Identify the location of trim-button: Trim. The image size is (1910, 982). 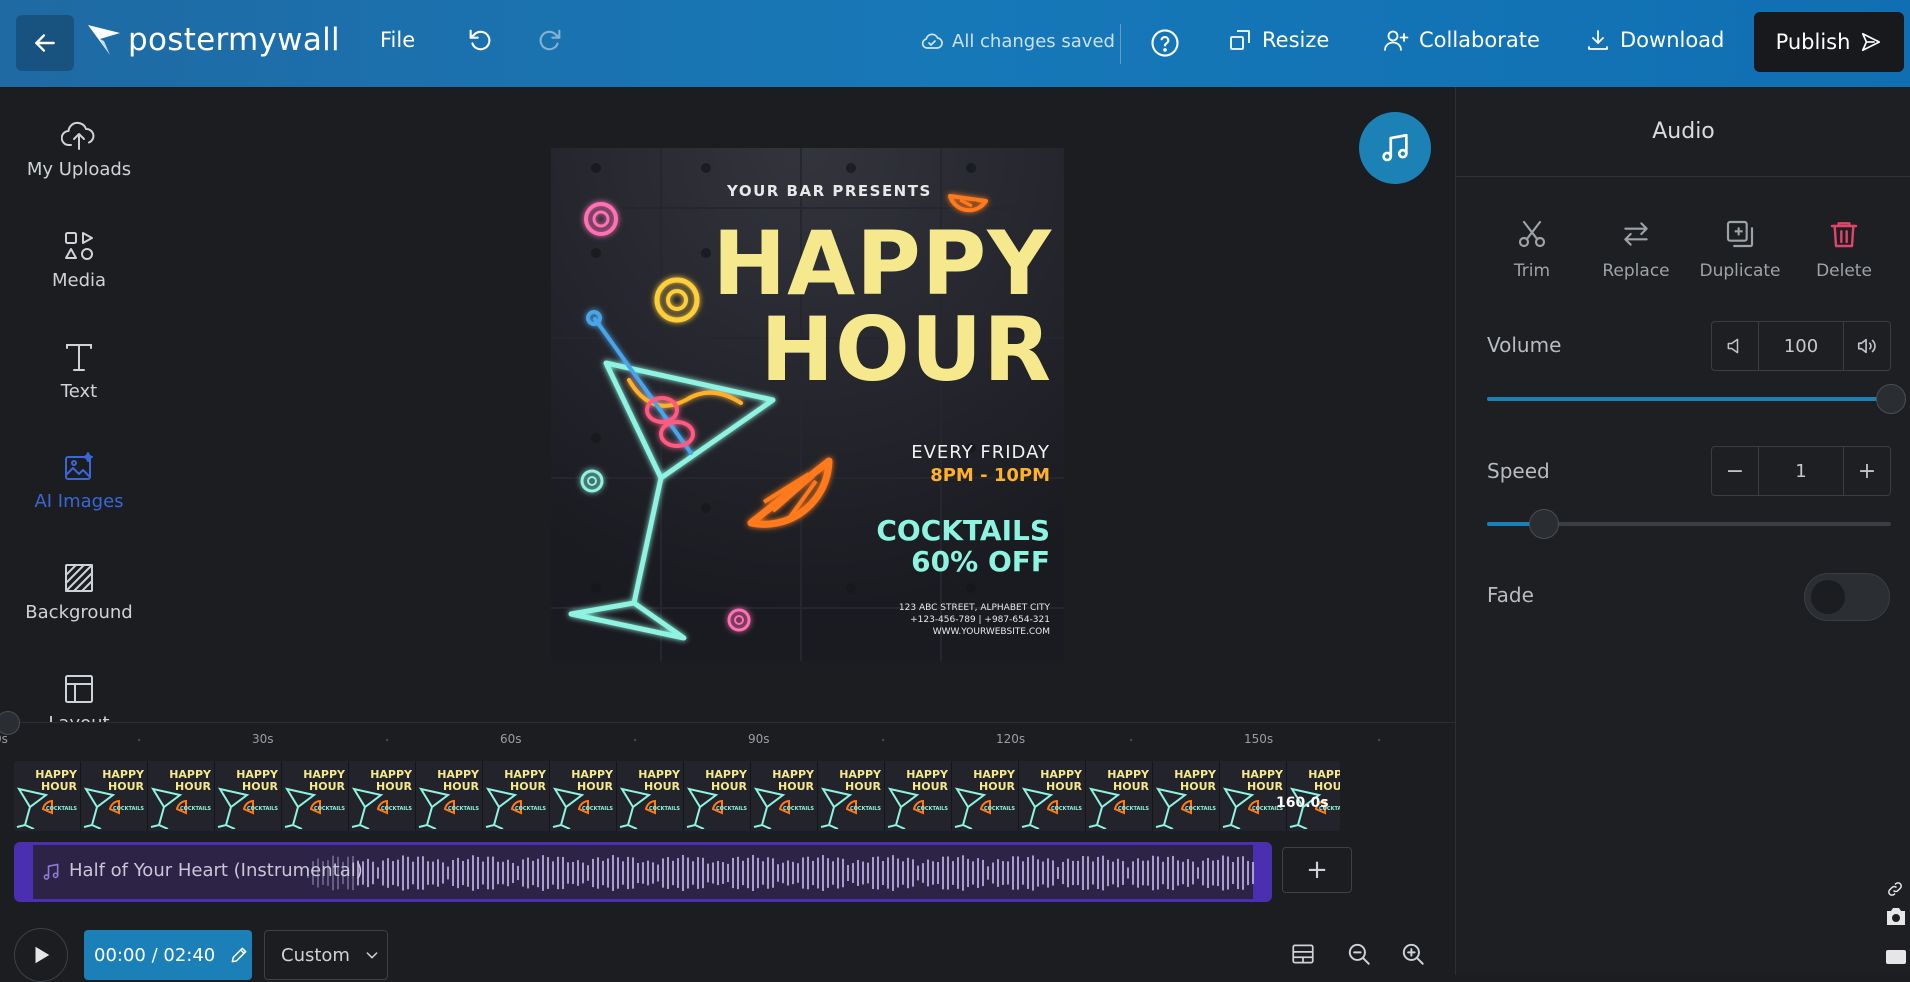
(1532, 249).